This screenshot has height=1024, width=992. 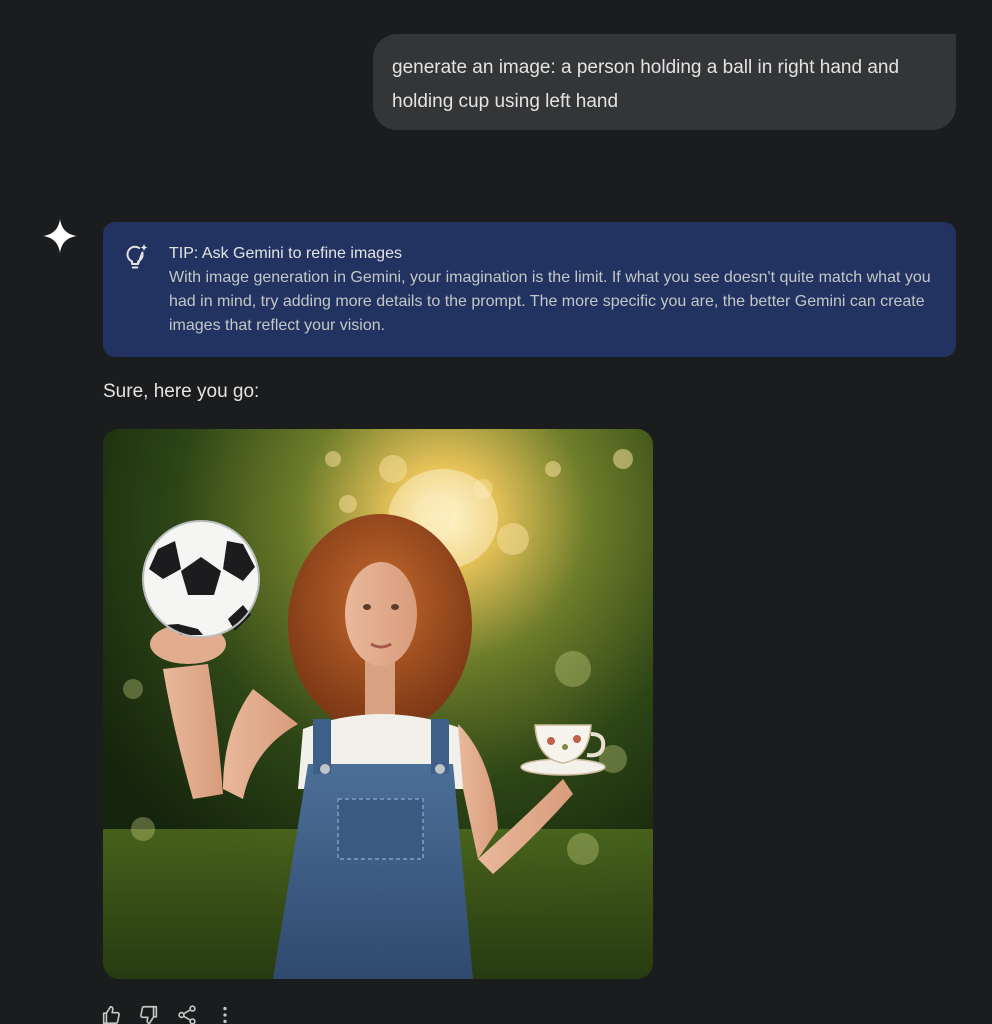 What do you see at coordinates (505, 101) in the screenshot?
I see `user-message-line-2: holding cup using left hand` at bounding box center [505, 101].